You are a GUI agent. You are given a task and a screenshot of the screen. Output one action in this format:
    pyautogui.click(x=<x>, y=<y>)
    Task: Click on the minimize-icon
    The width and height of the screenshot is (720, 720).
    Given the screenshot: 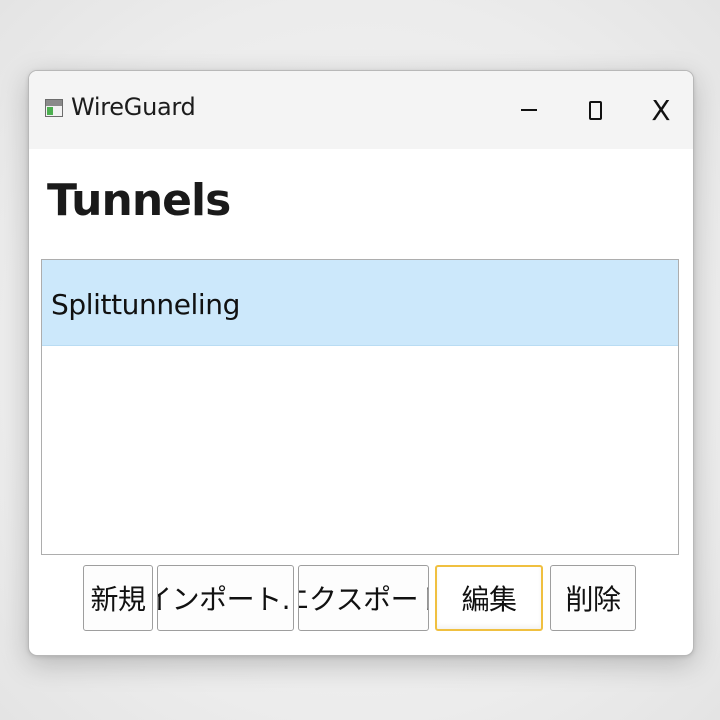 What is the action you would take?
    pyautogui.click(x=529, y=110)
    